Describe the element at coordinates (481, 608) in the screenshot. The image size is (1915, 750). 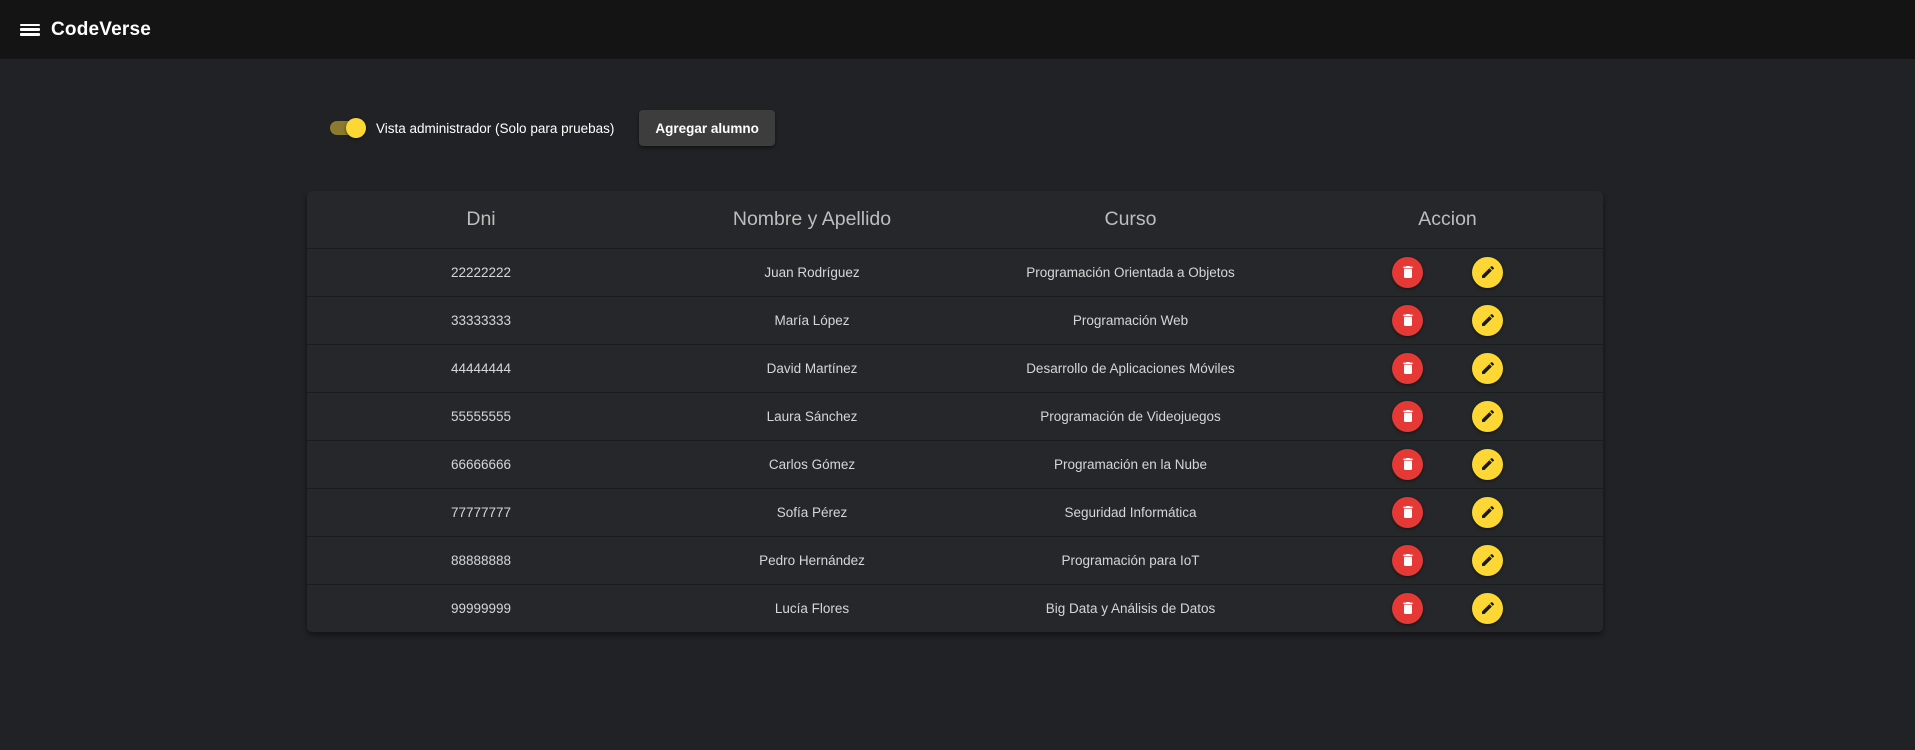
I see `cell-dni: 99999999` at that location.